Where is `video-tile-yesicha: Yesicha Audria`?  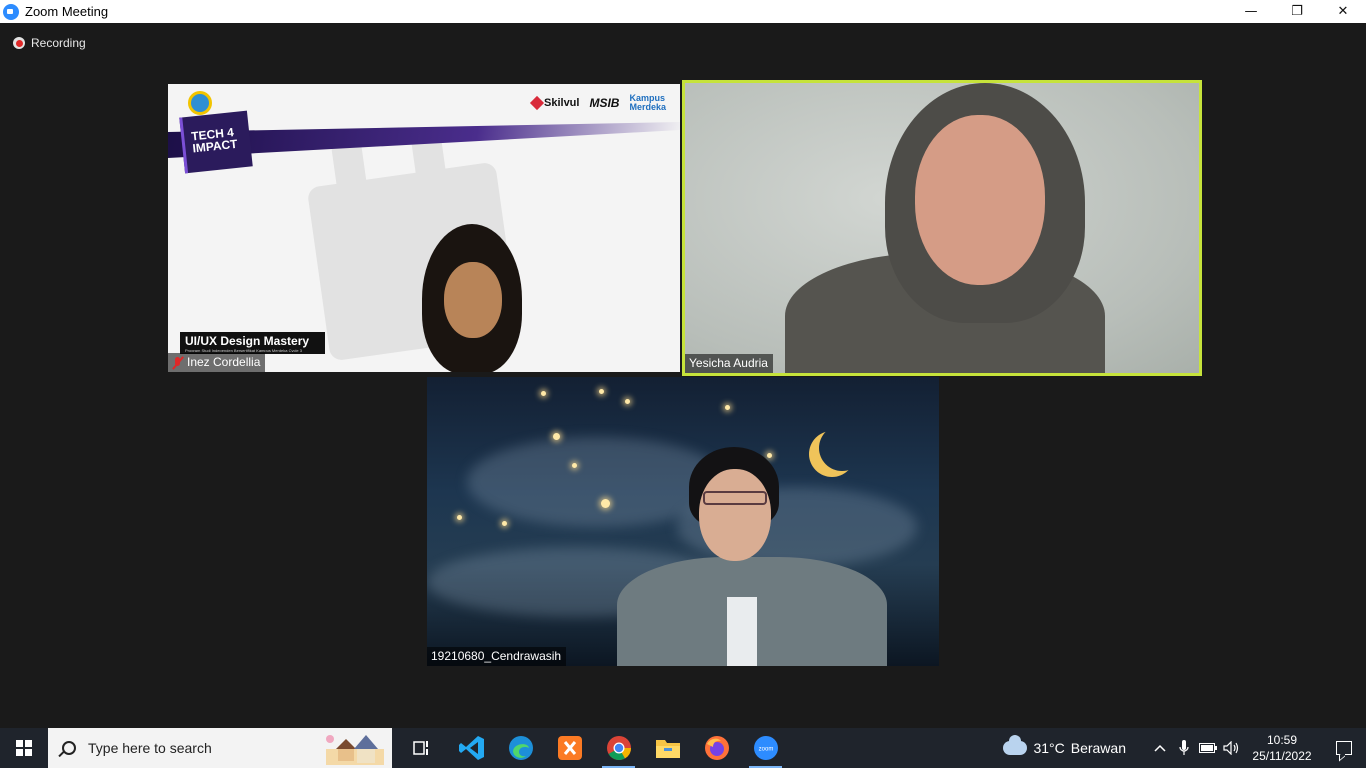
video-tile-yesicha: Yesicha Audria is located at coordinates (942, 228).